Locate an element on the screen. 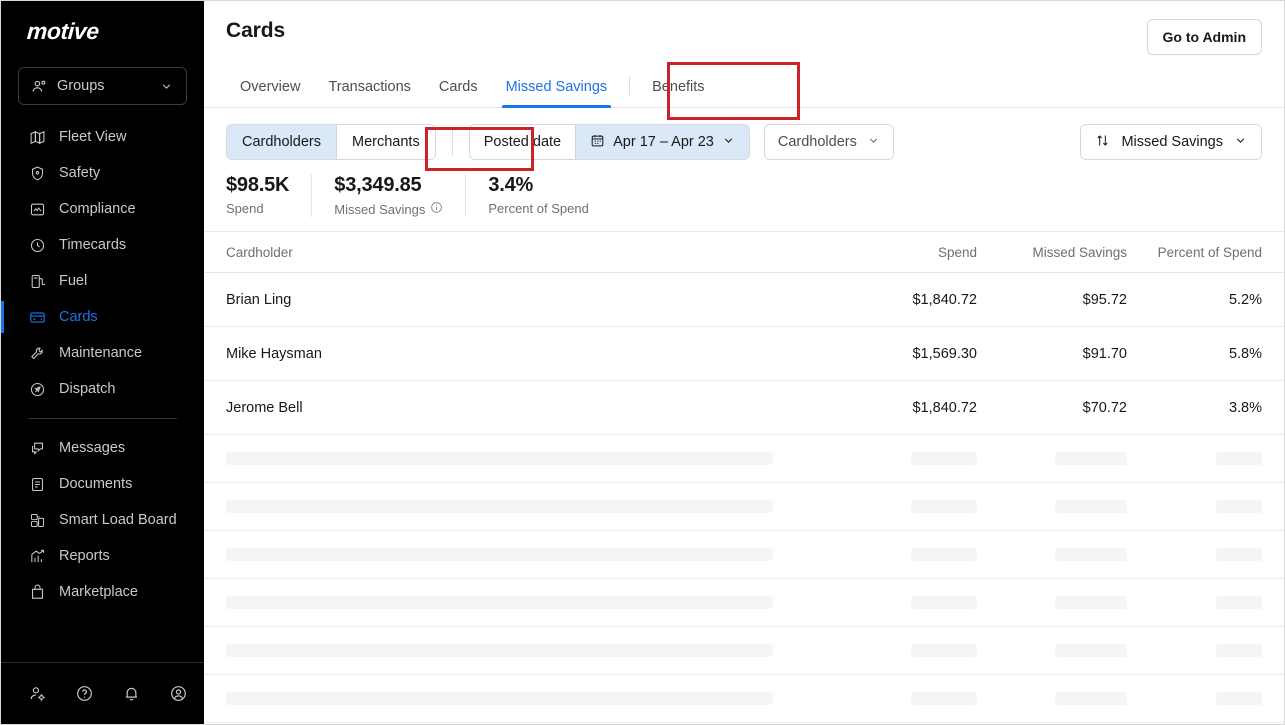 This screenshot has width=1285, height=725. column-header-percent-of-spend: Percent of Spend is located at coordinates (1194, 252).